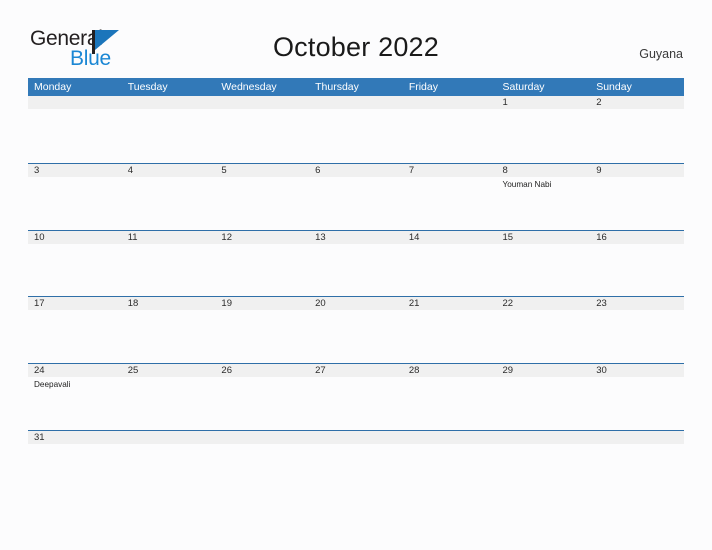 The height and width of the screenshot is (550, 712). I want to click on calendar-week-row: 3 4 5 6 7 8 9 Youman Nabi, so click(356, 196).